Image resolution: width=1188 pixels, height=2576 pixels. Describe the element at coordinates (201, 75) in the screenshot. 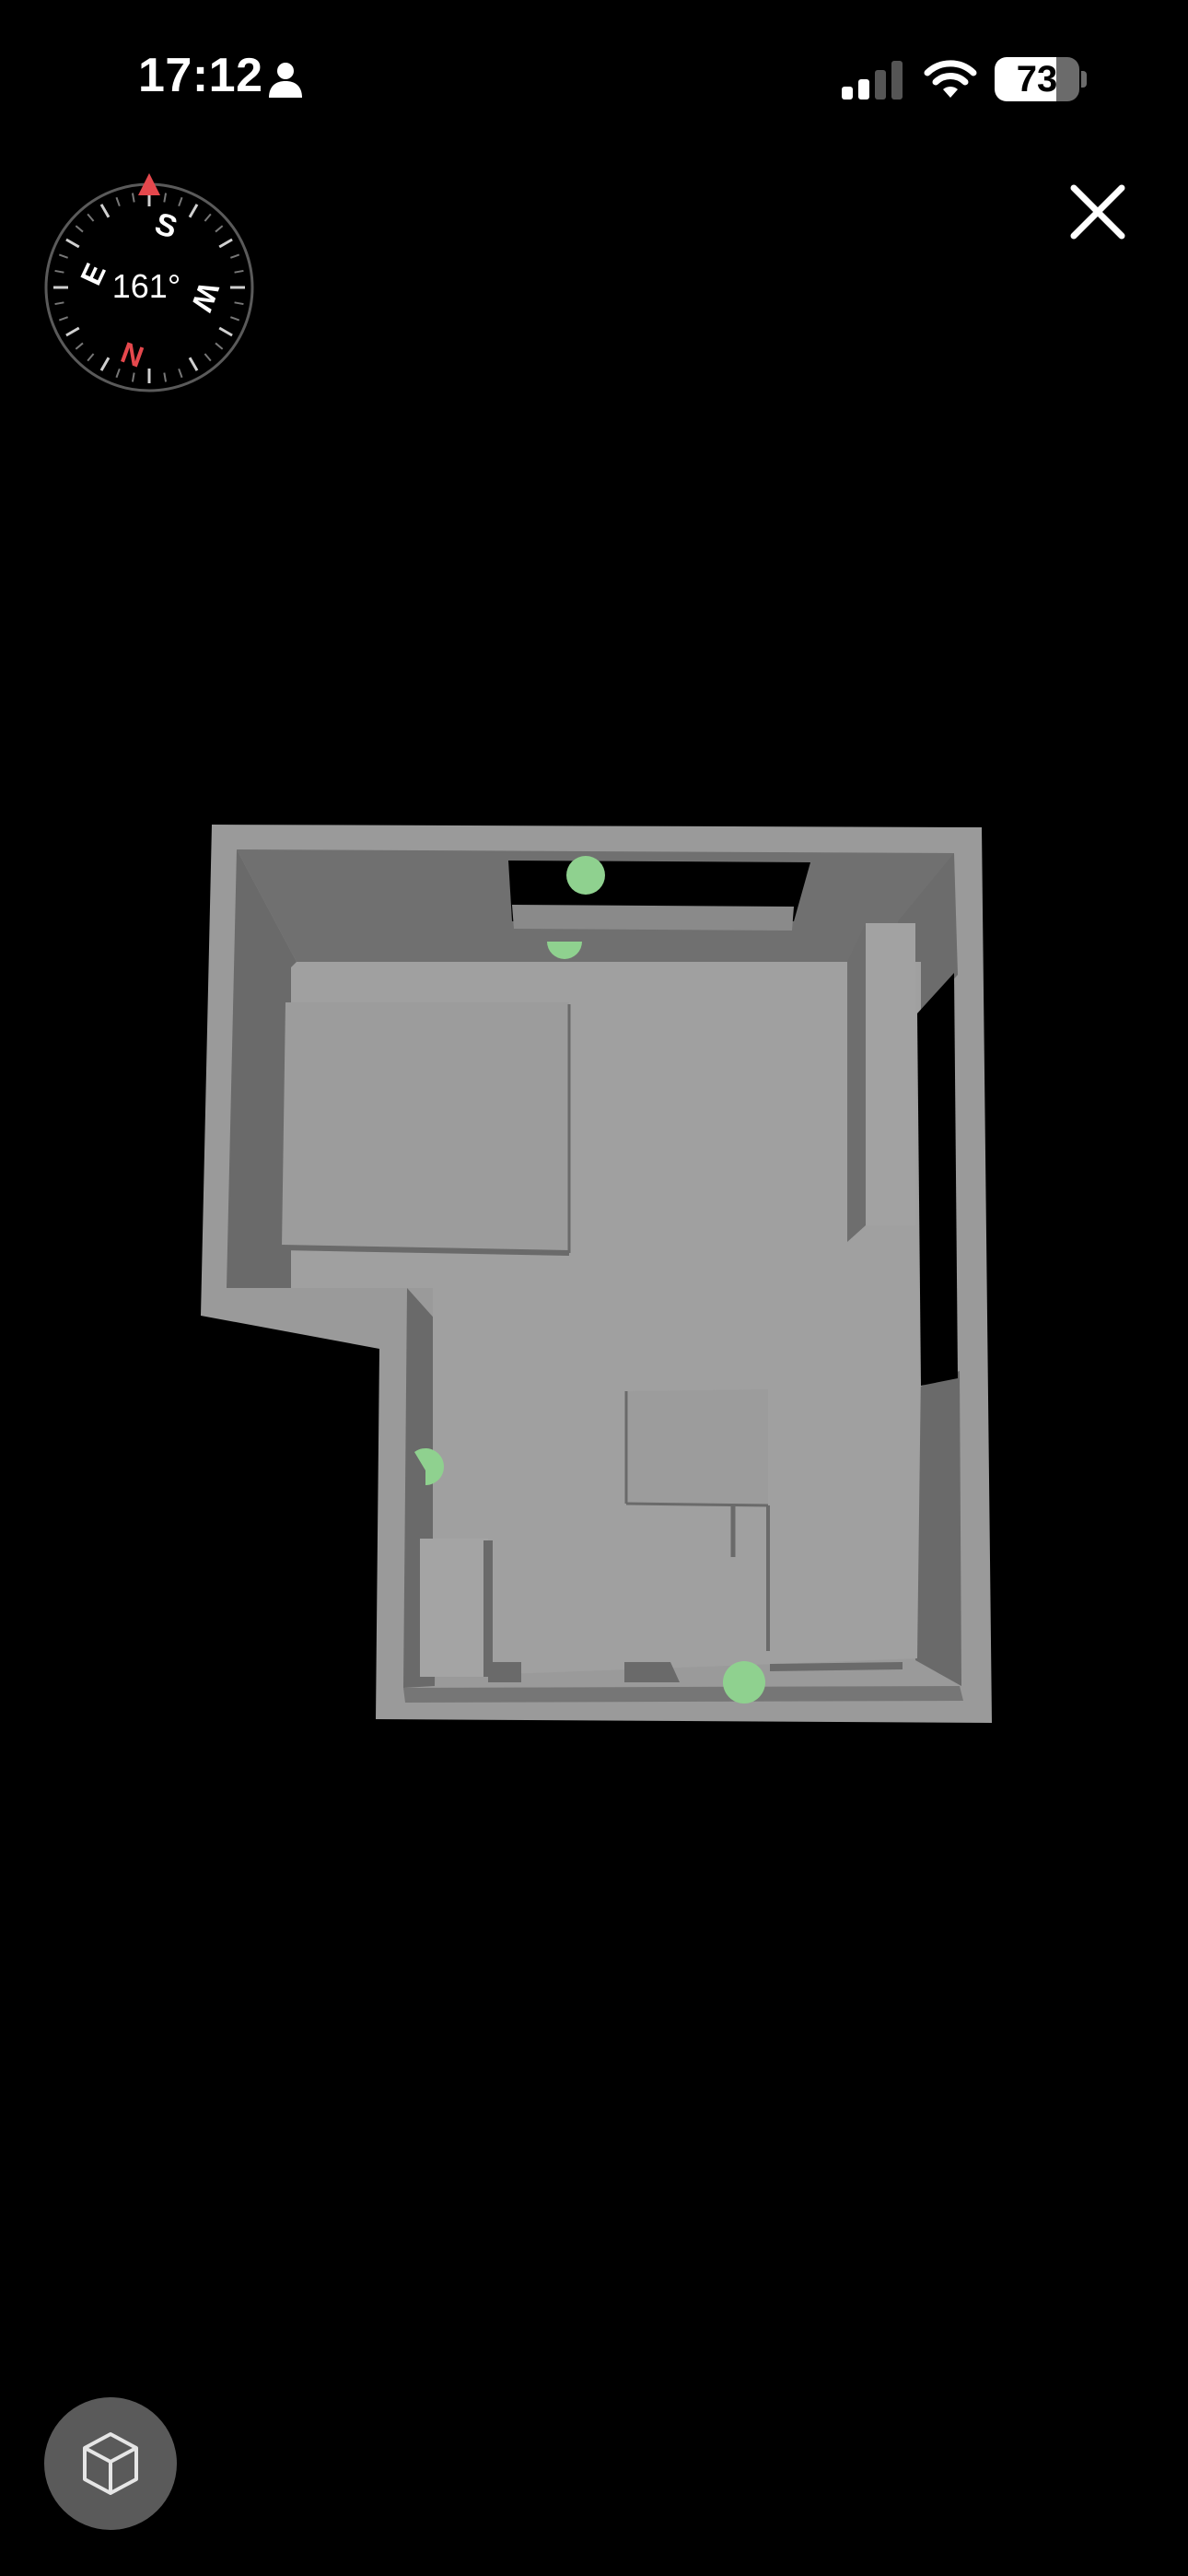

I see `status-time: 17:12` at that location.